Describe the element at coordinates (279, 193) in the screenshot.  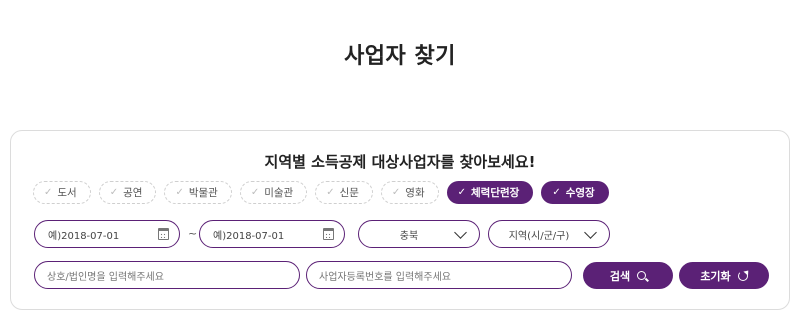
I see `chip-label: 미술관` at that location.